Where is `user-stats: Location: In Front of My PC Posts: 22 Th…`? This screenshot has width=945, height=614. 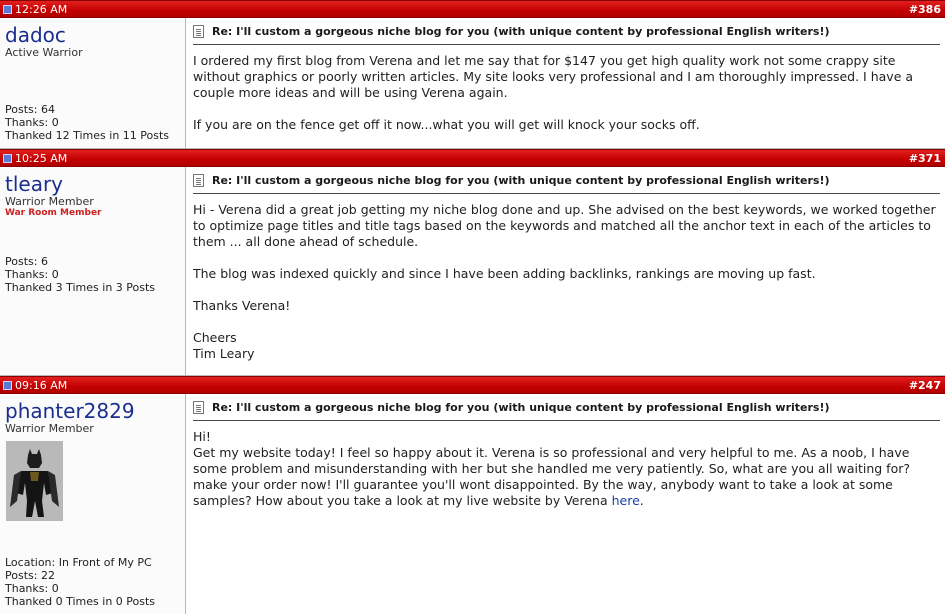
user-stats: Location: In Front of My PC Posts: 22 Th… is located at coordinates (80, 582).